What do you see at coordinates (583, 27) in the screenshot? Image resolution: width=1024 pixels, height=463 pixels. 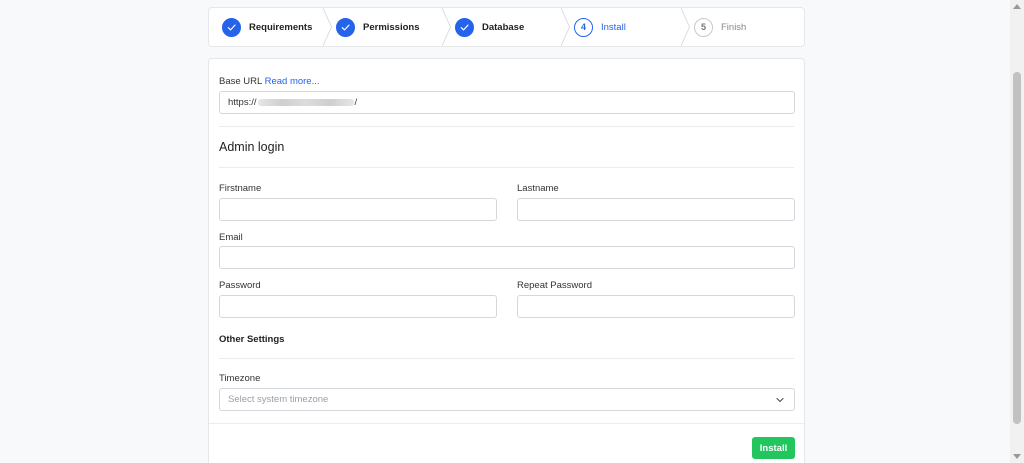 I see `step-number: 4` at bounding box center [583, 27].